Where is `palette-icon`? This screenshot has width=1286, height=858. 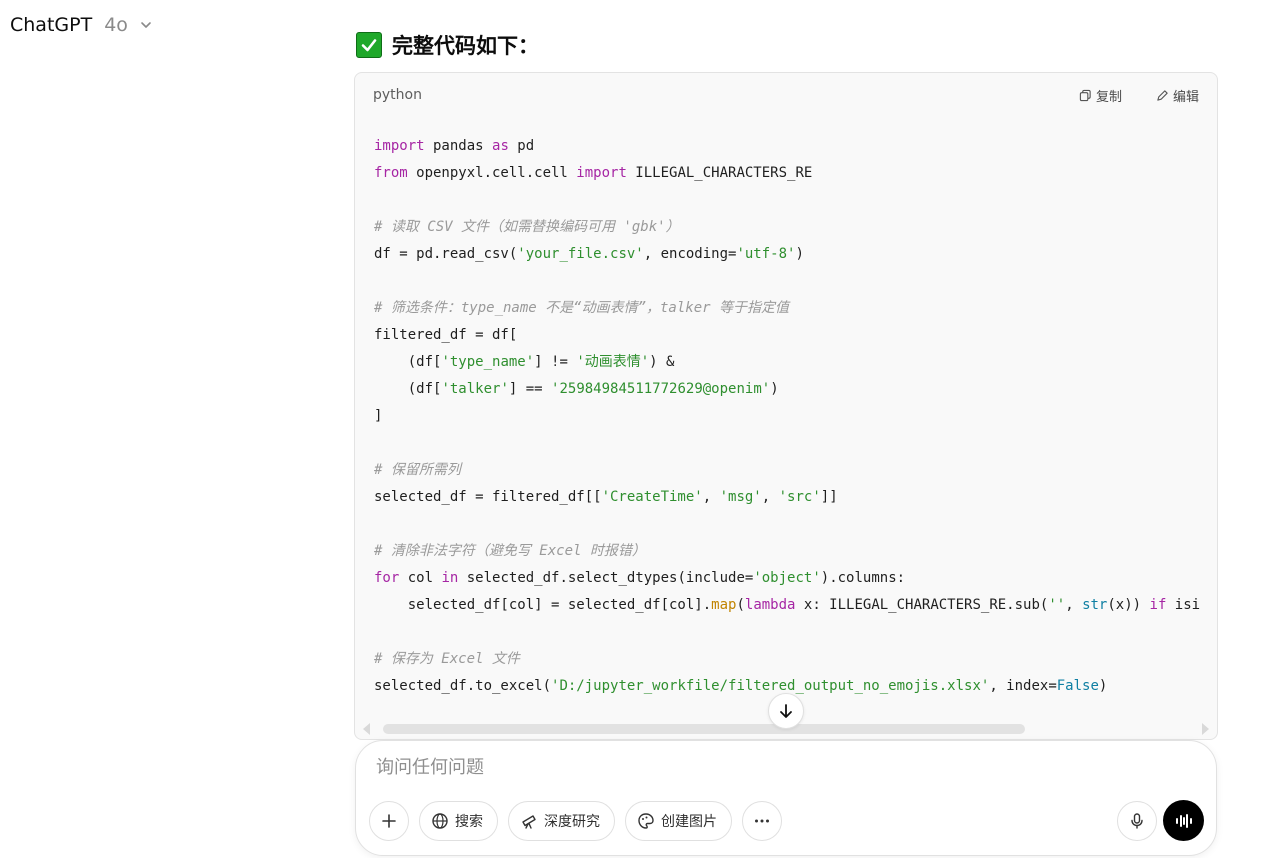 palette-icon is located at coordinates (646, 821).